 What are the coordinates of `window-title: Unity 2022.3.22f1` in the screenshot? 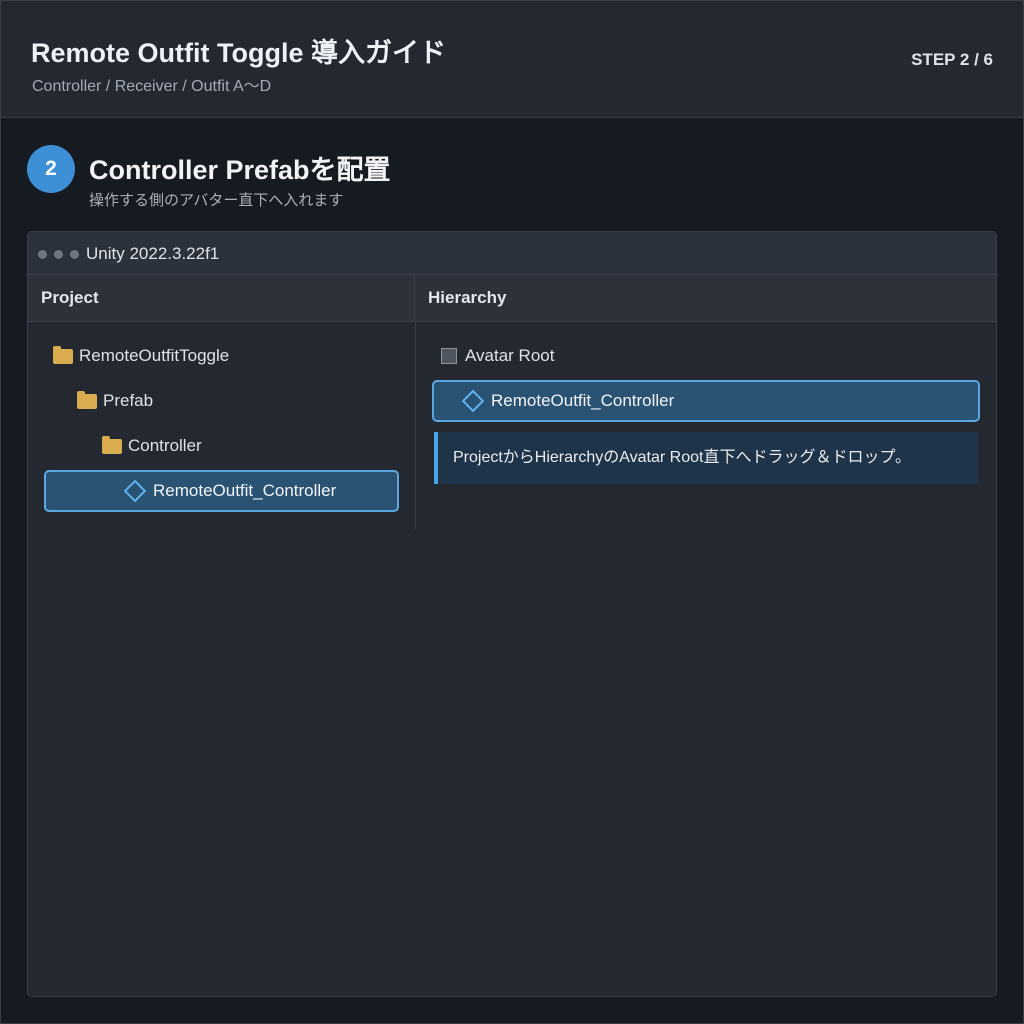 It's located at (153, 253).